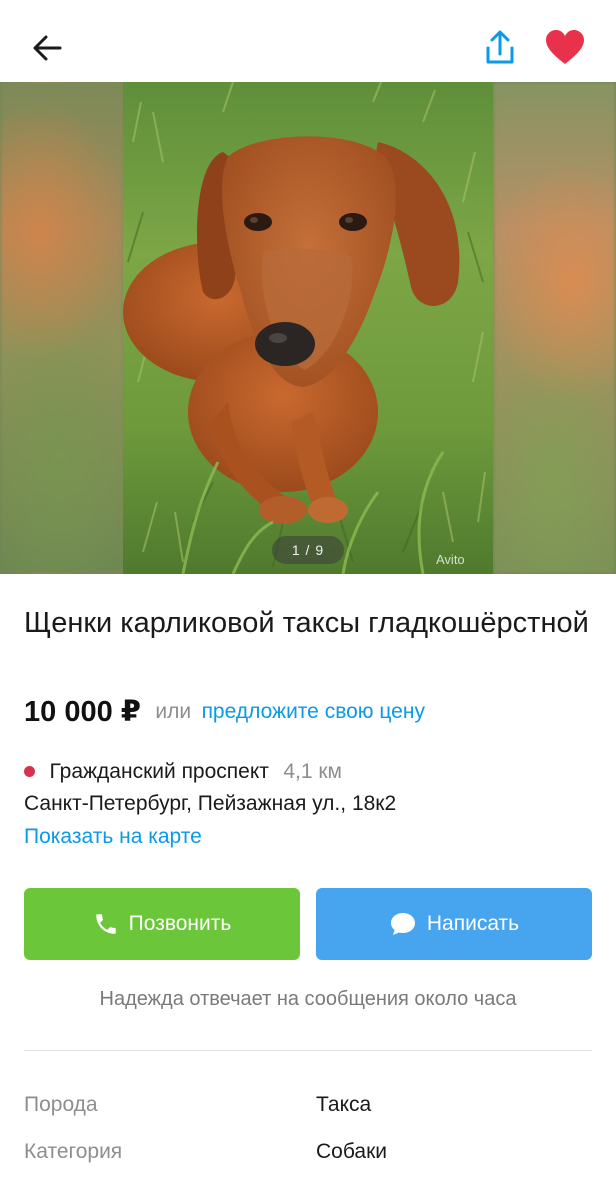  I want to click on price-row: 10 000 ₽ или предложите свою цену, so click(224, 714).